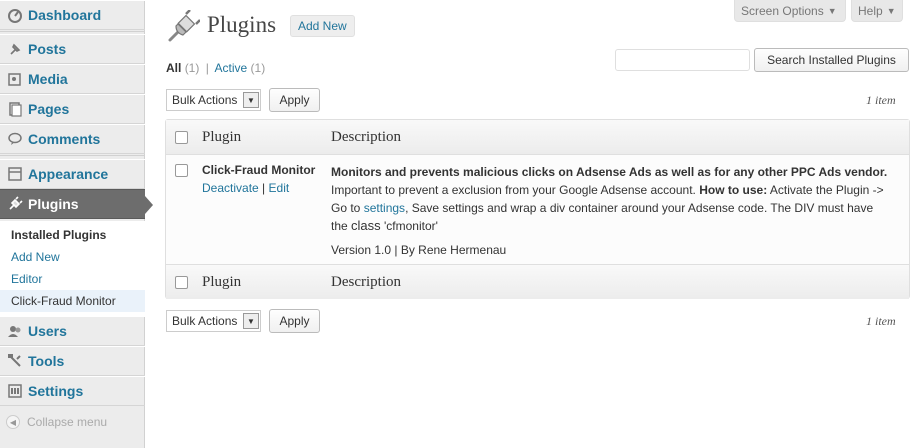  Describe the element at coordinates (192, 68) in the screenshot. I see `filter-all-count: (1)` at that location.